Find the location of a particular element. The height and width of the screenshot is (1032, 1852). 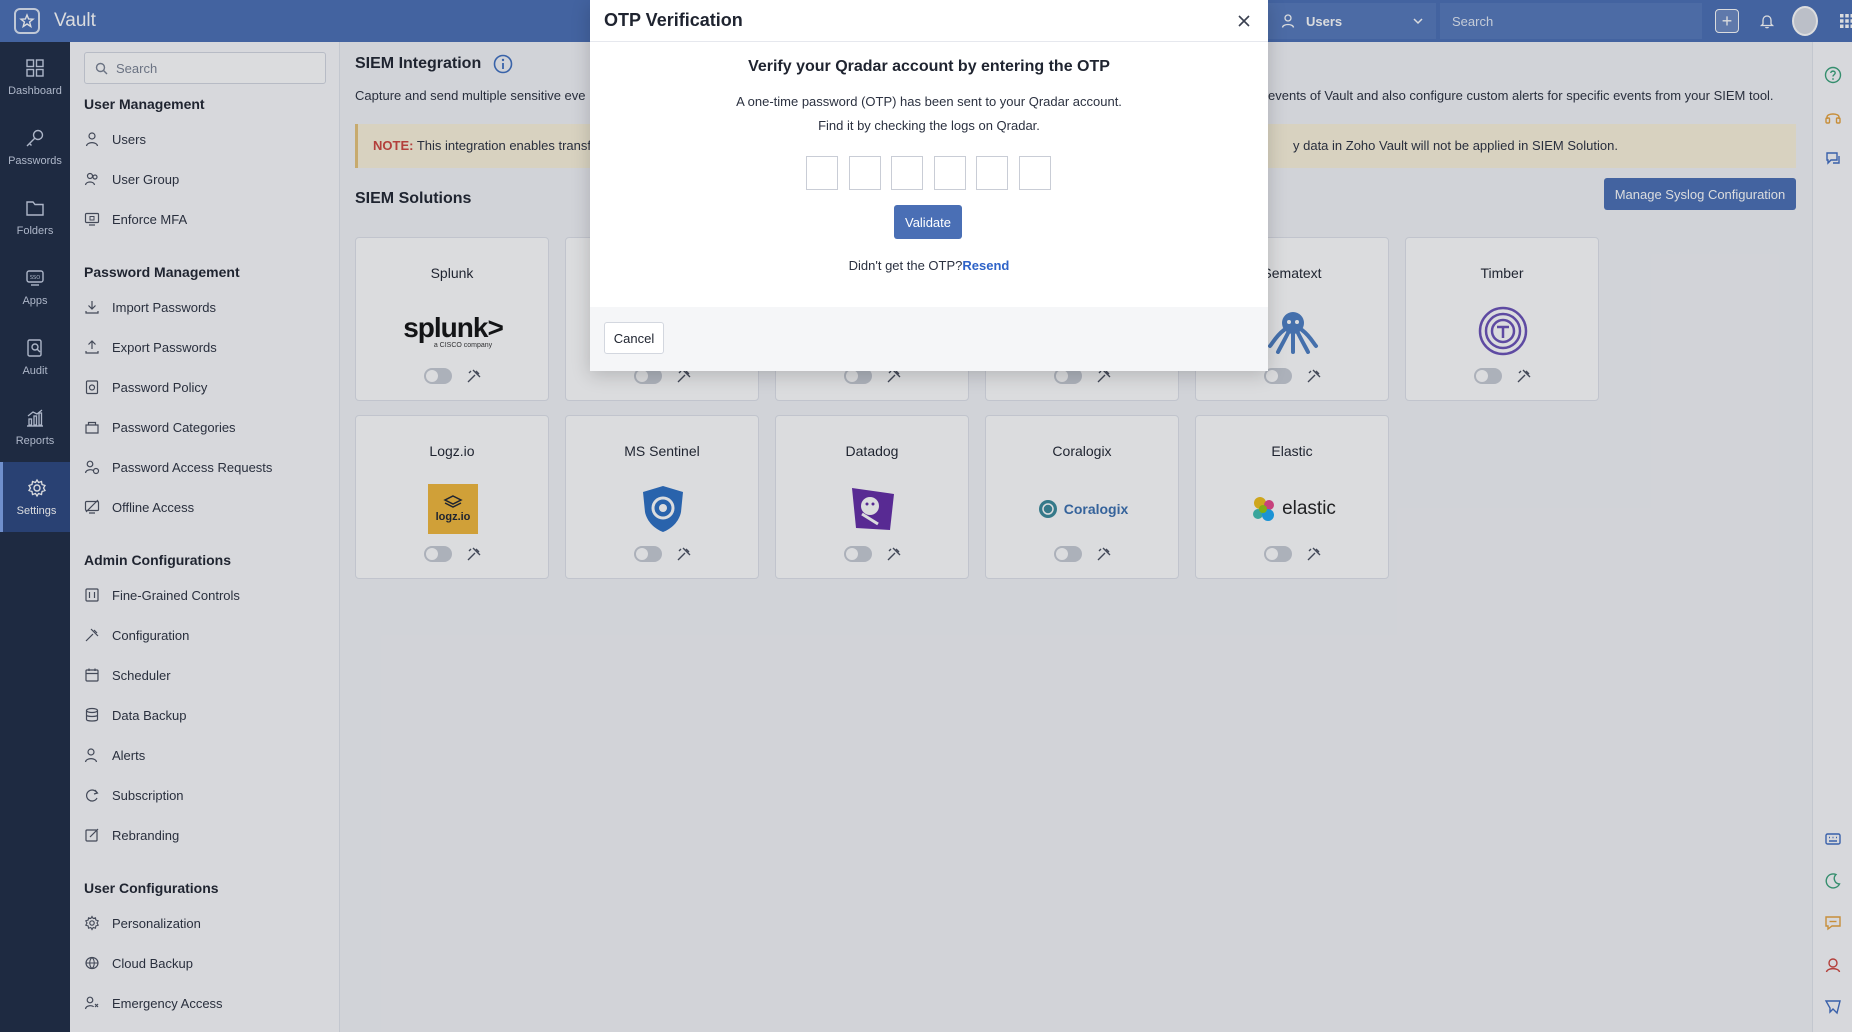

modal-header: OTP Verification is located at coordinates (929, 21).